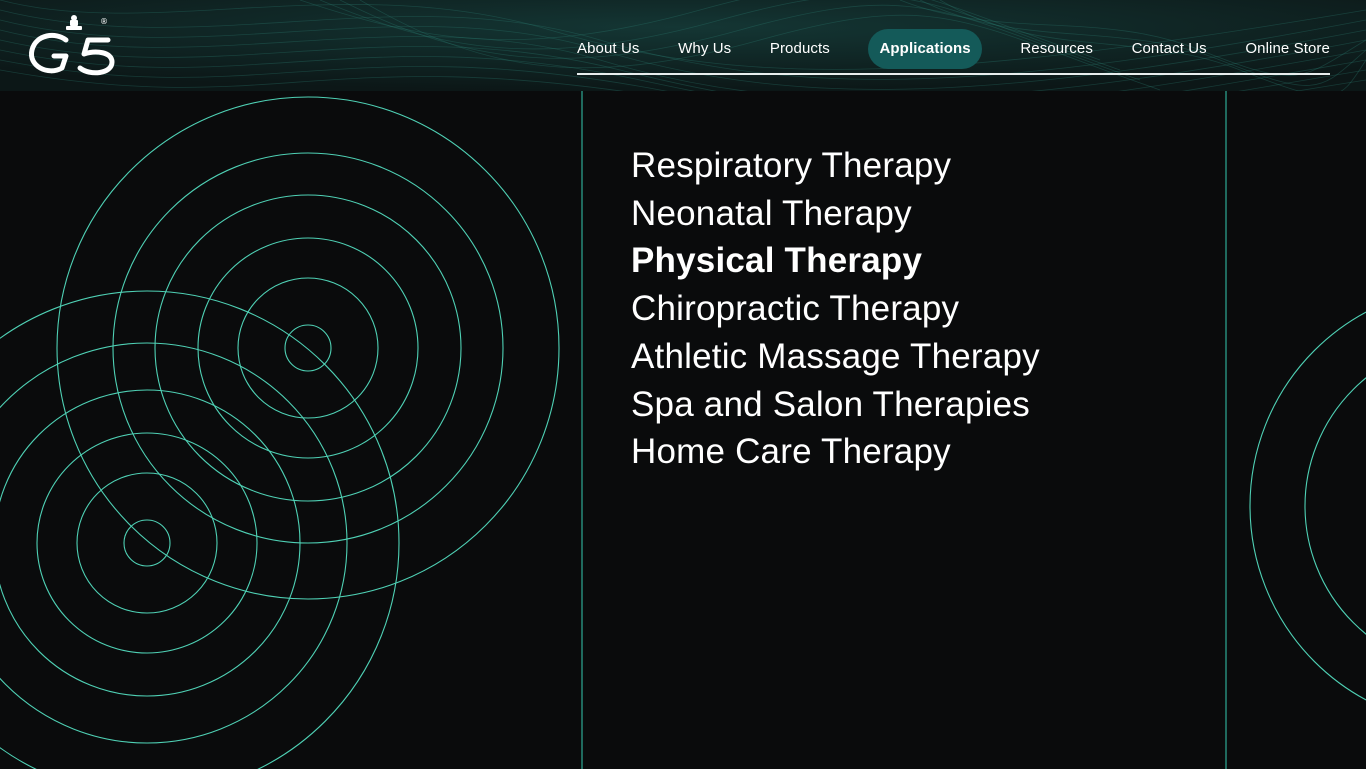 This screenshot has height=769, width=1366. What do you see at coordinates (608, 49) in the screenshot?
I see `nav-about-us: About Us` at bounding box center [608, 49].